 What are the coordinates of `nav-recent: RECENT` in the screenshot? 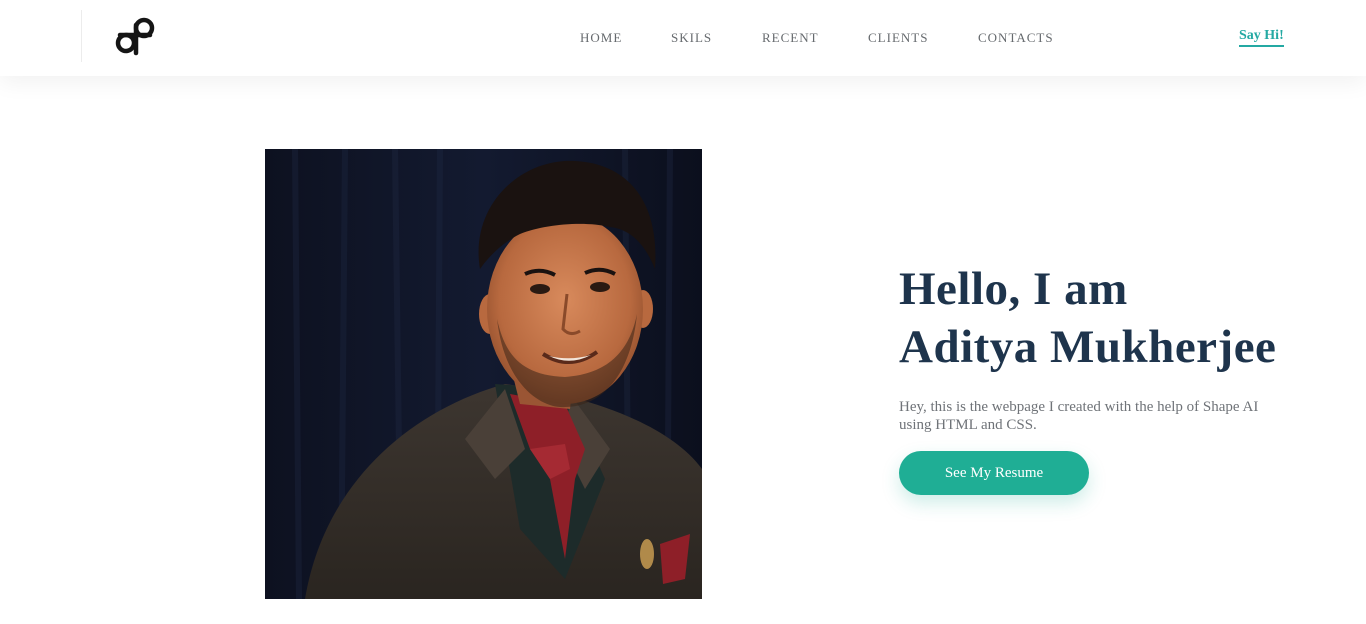 It's located at (790, 38).